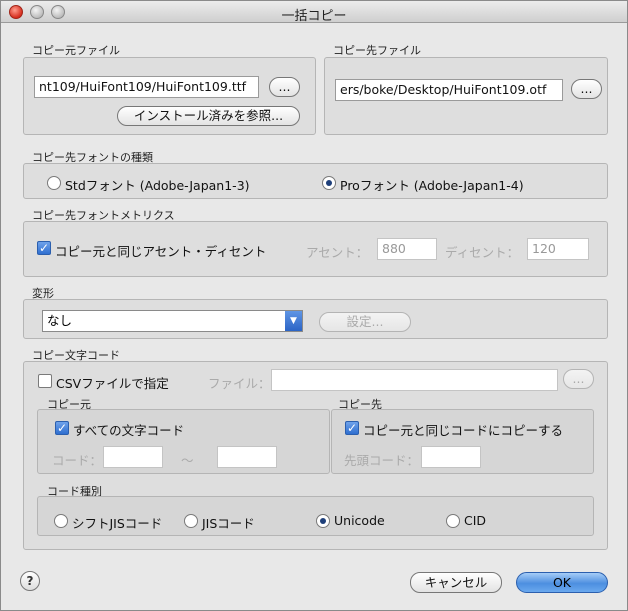  I want to click on source-code-group: ✓ すべての文字コード コード： 〜, so click(183, 441).